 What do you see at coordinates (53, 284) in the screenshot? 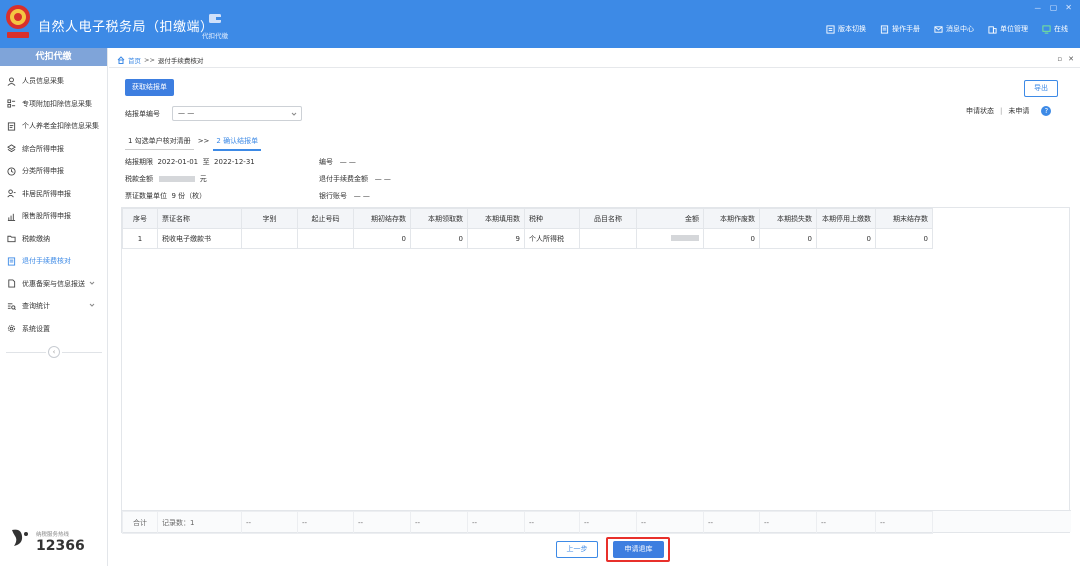
I see `sidebar-item-preference-filing: 优惠备案与信息报送` at bounding box center [53, 284].